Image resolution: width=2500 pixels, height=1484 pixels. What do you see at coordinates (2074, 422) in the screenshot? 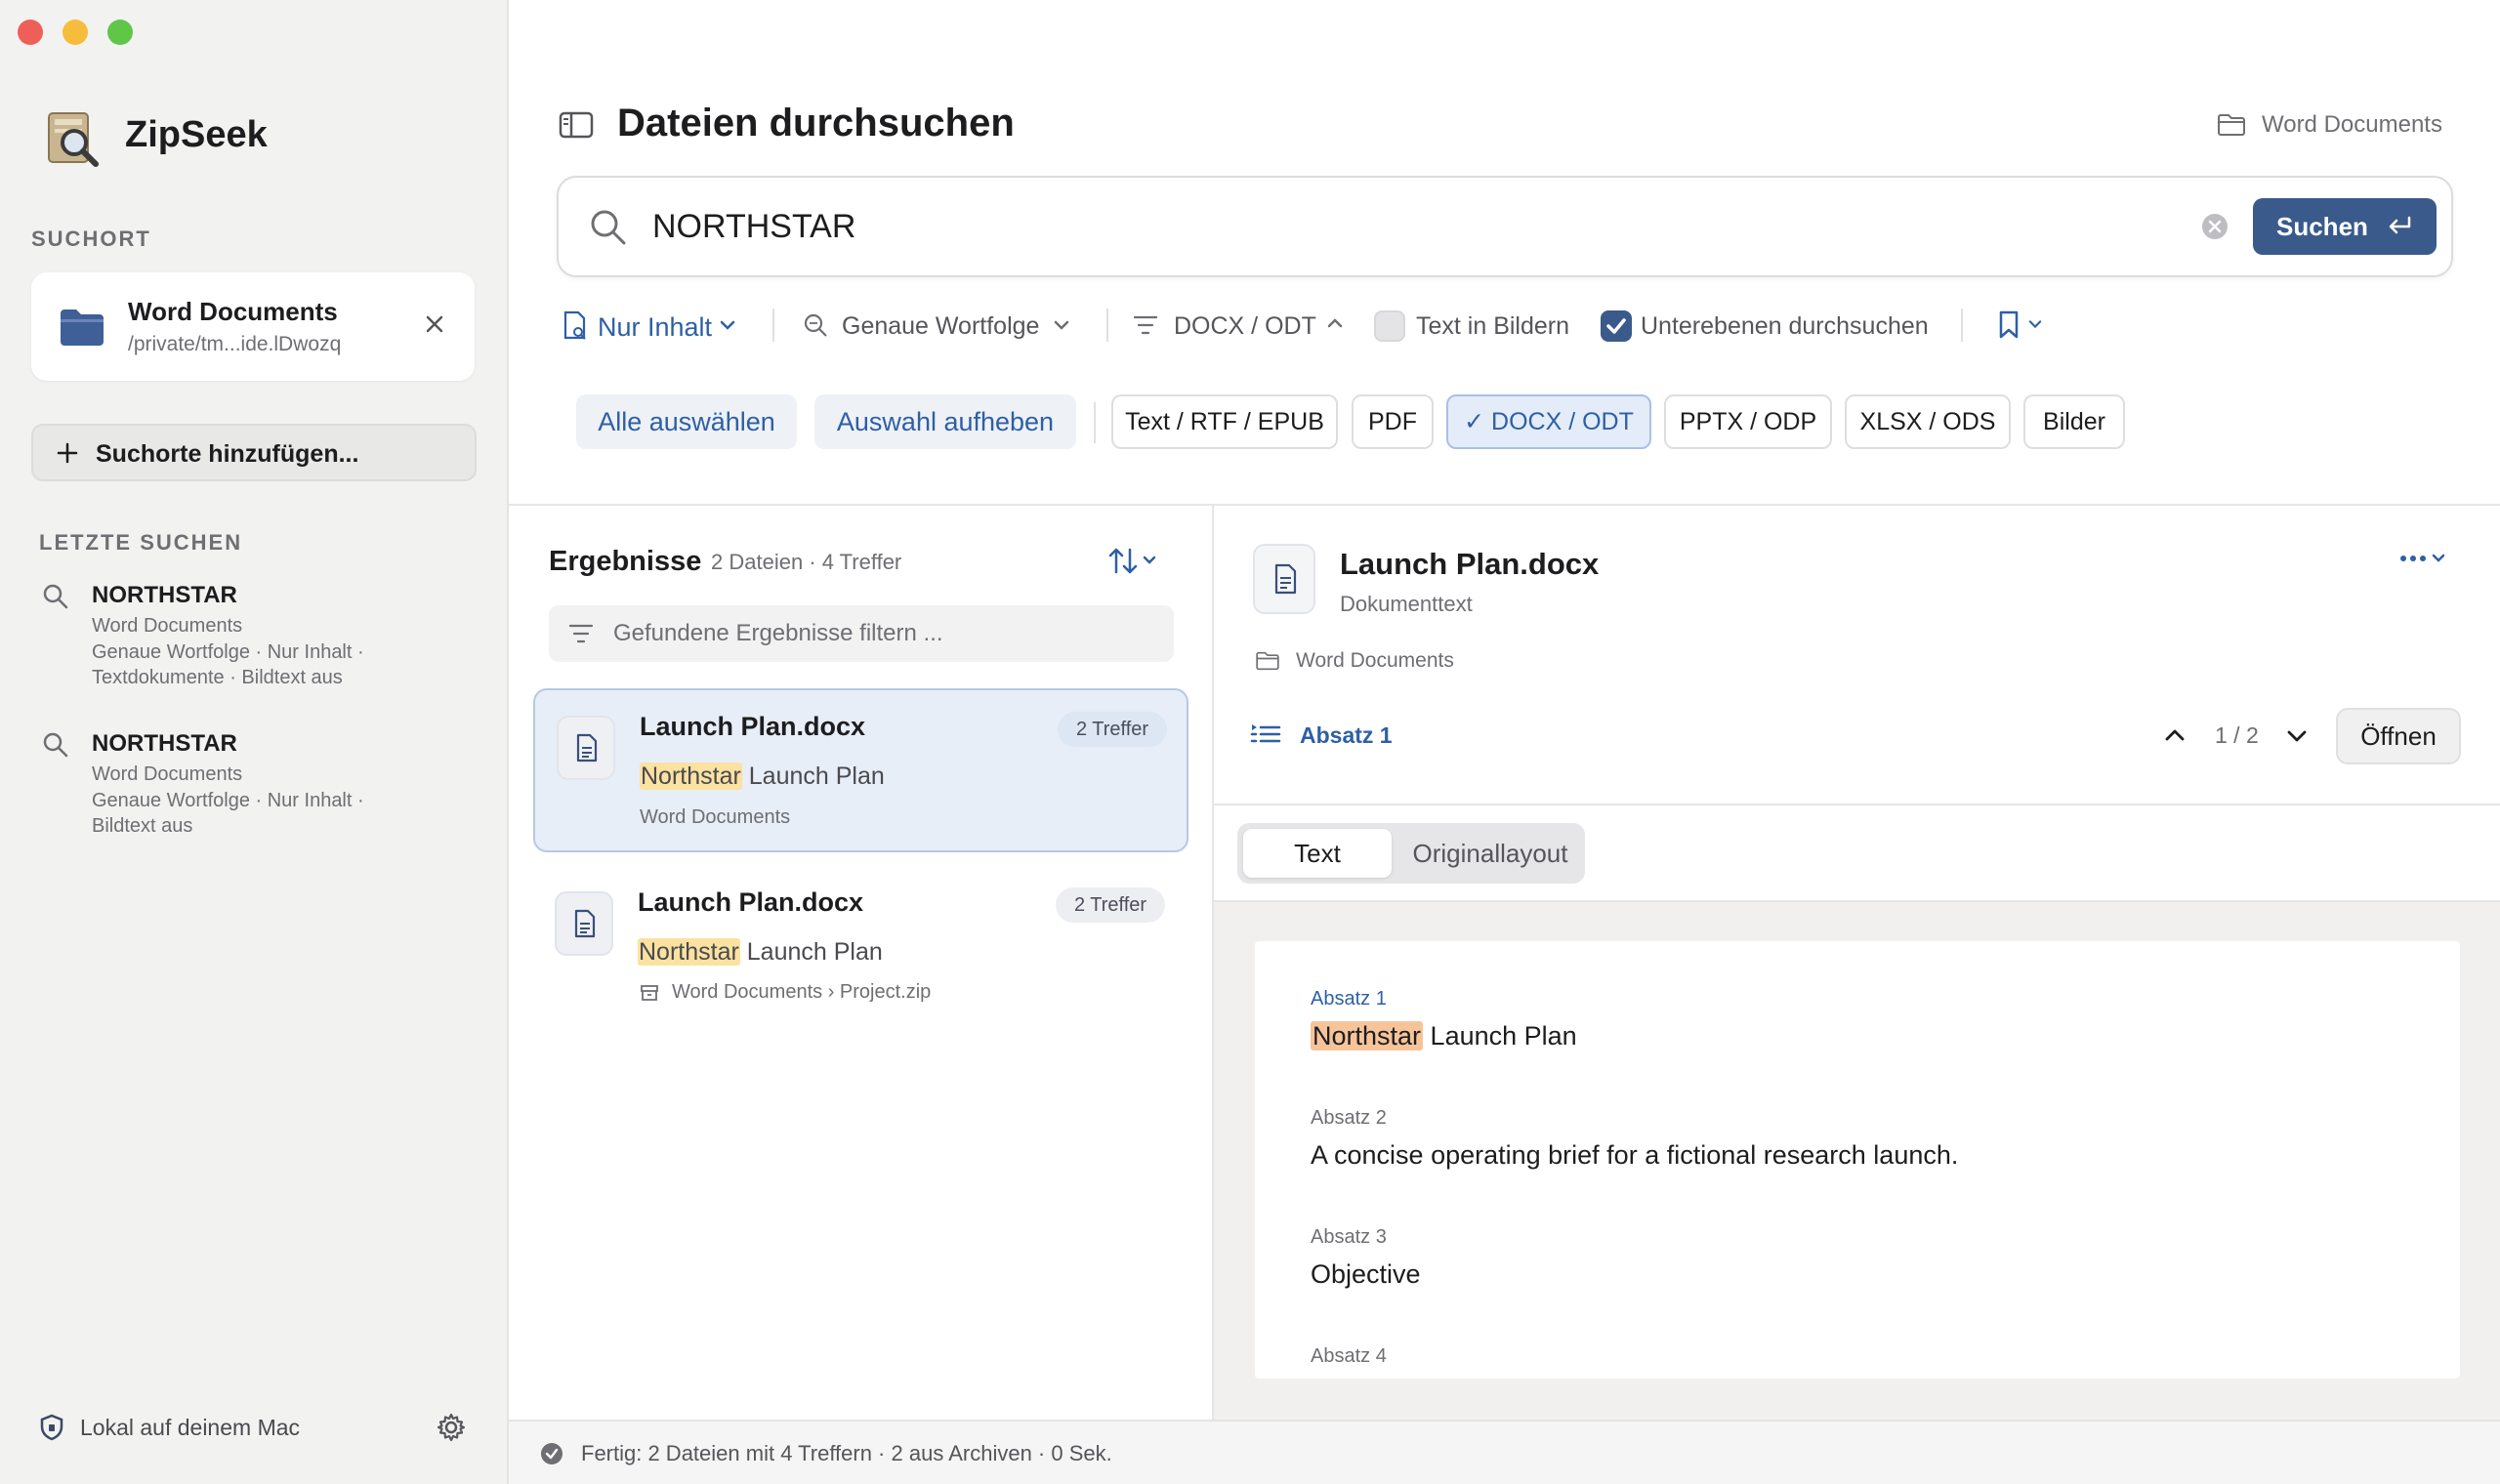
I see `type-chip-images: Bilder` at bounding box center [2074, 422].